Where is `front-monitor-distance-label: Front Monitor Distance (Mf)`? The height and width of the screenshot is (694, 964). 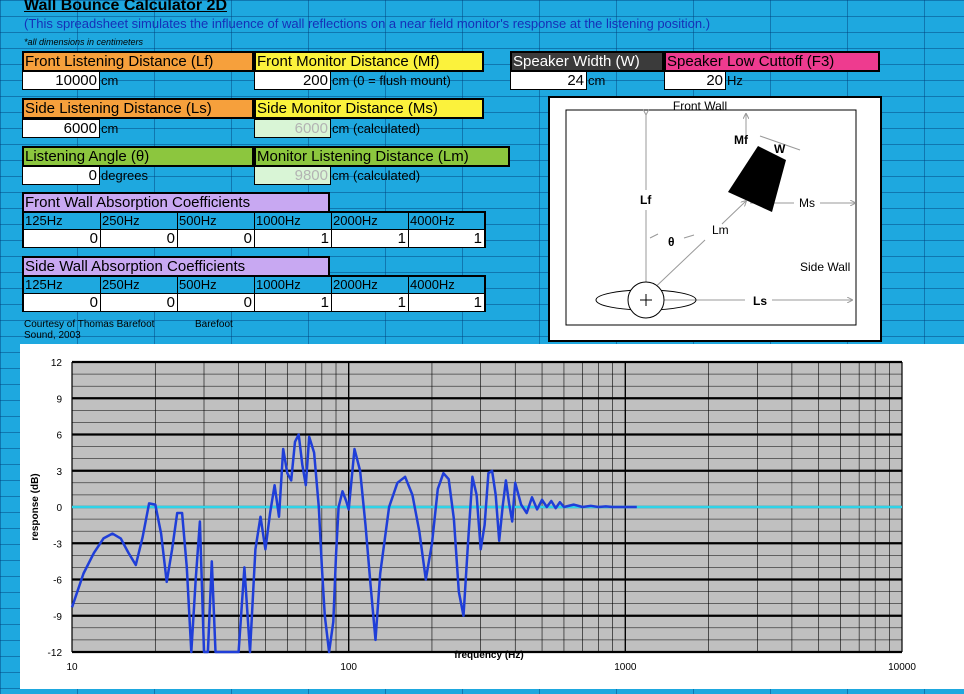
front-monitor-distance-label: Front Monitor Distance (Mf) is located at coordinates (369, 61).